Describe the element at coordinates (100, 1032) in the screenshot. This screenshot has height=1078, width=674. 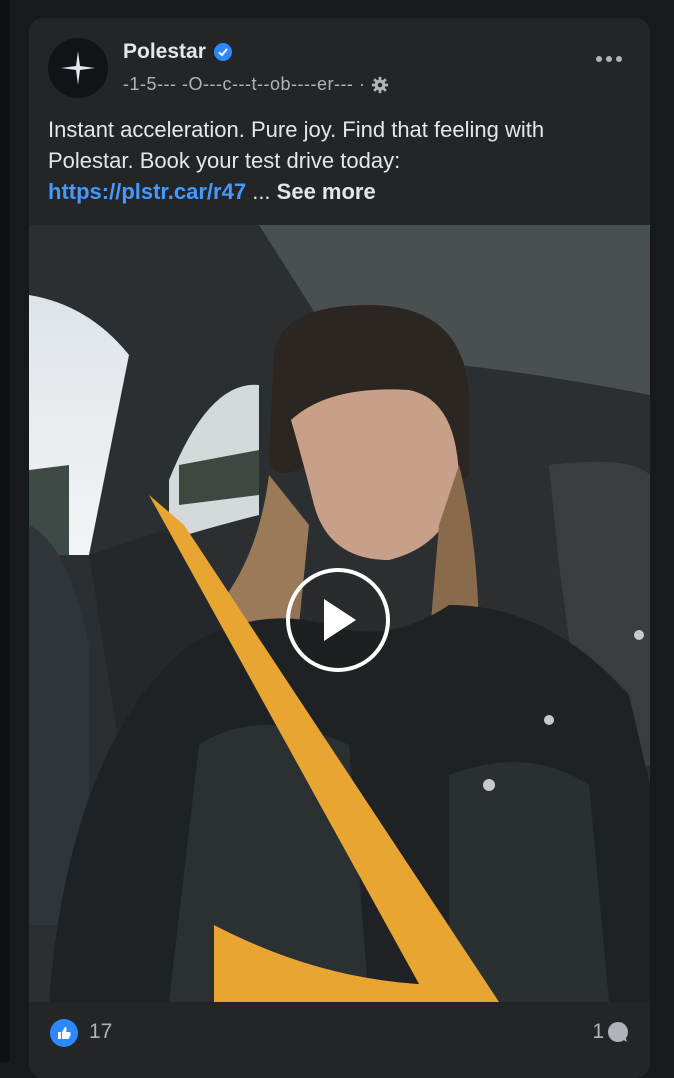
I see `reaction-count: 17` at that location.